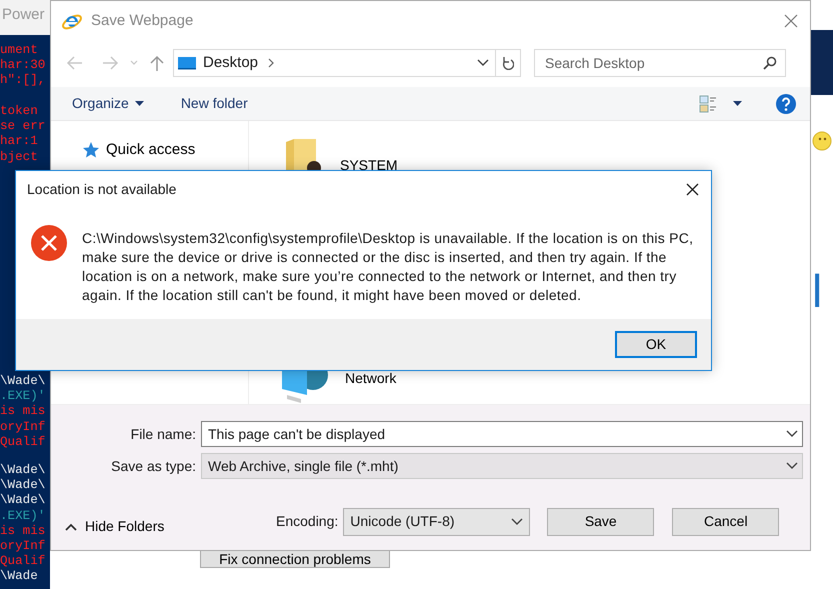 The image size is (833, 589). I want to click on header-bar, so click(821, 62).